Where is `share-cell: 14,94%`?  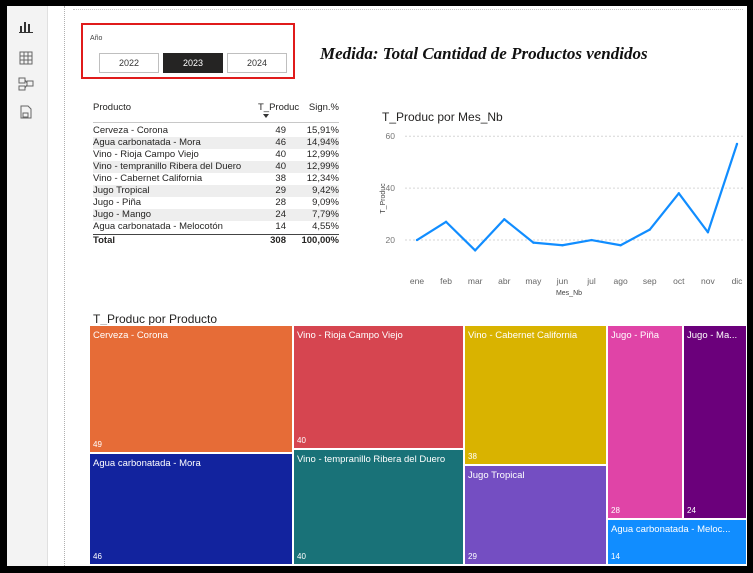
share-cell: 14,94% is located at coordinates (322, 142).